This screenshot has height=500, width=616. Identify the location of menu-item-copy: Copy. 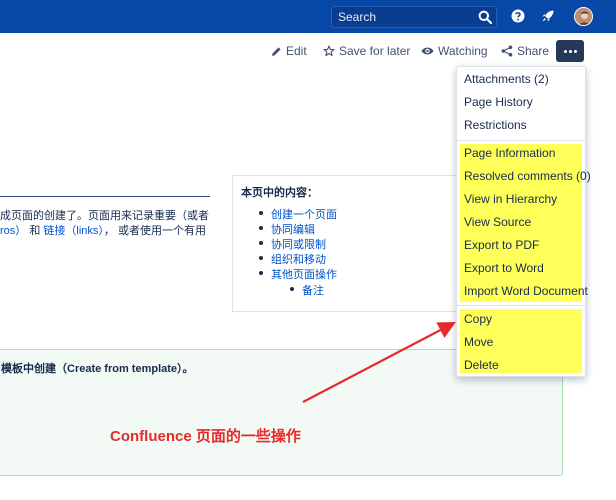
(478, 319).